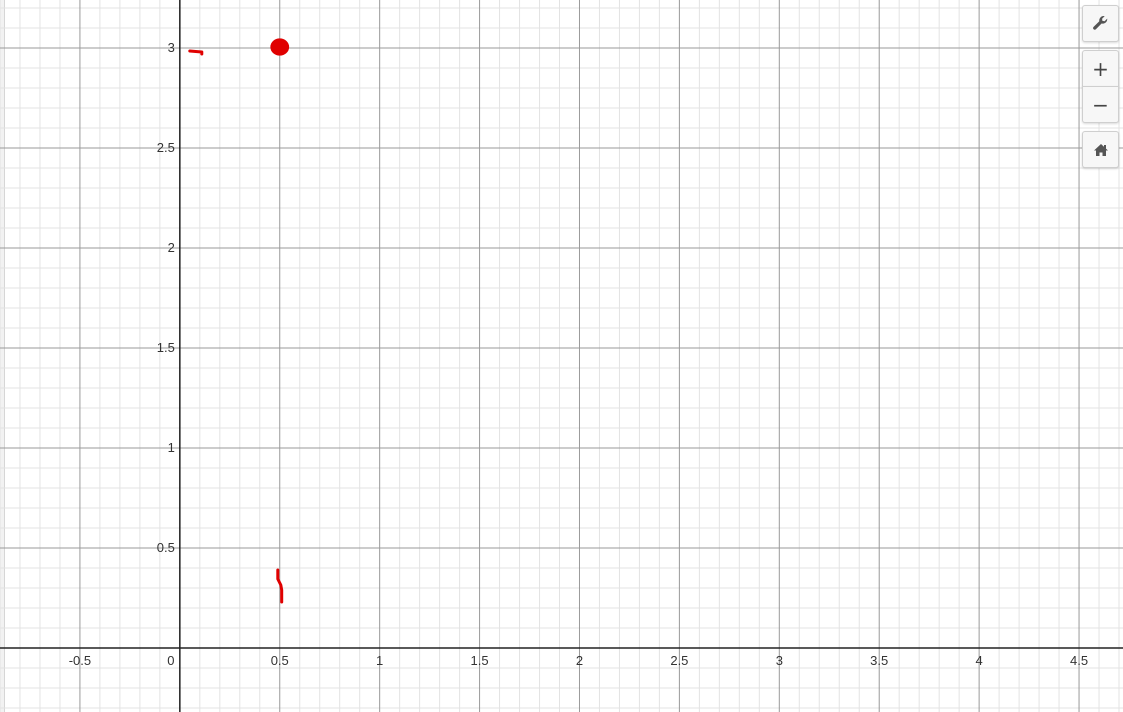 Image resolution: width=1123 pixels, height=712 pixels. What do you see at coordinates (280, 660) in the screenshot?
I see `x-tick-label: 0.5` at bounding box center [280, 660].